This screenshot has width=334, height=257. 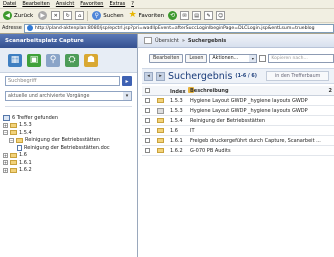 I want to click on table-row: 1.5.4 Reinigung der Betriebsstätten, so click(x=238, y=121).